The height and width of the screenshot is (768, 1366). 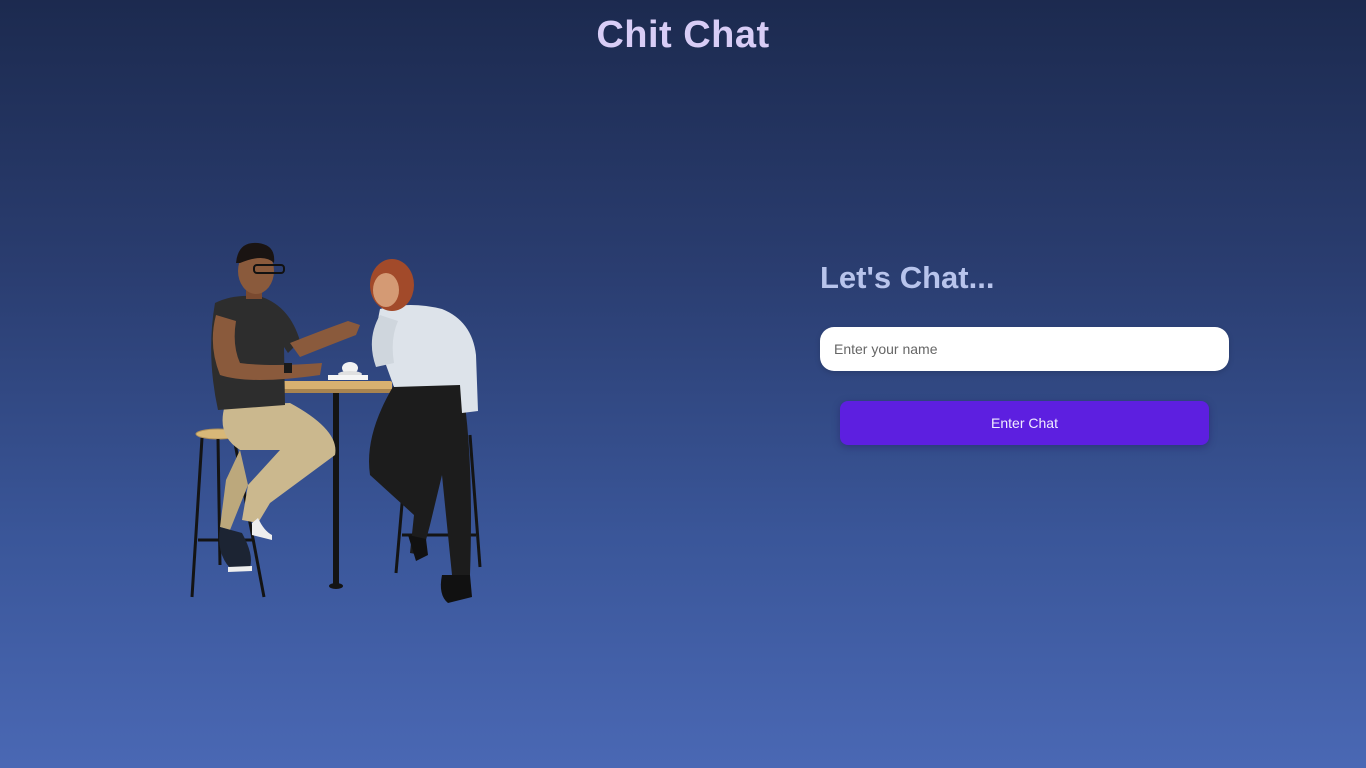 I want to click on login-panel: Let's Chat... Enter Chat, so click(x=1024, y=351).